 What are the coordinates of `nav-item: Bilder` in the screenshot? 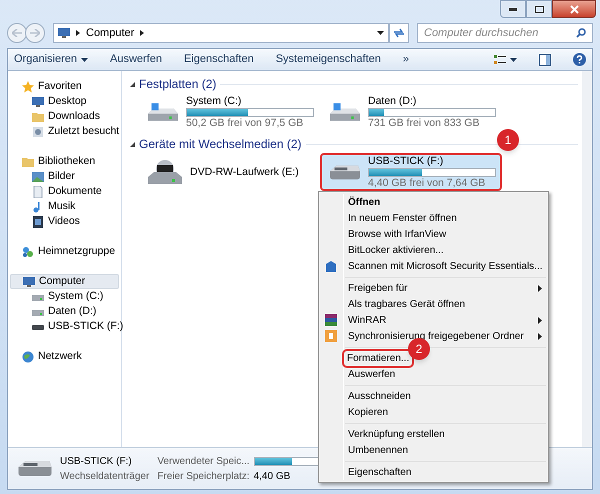 It's located at (64, 176).